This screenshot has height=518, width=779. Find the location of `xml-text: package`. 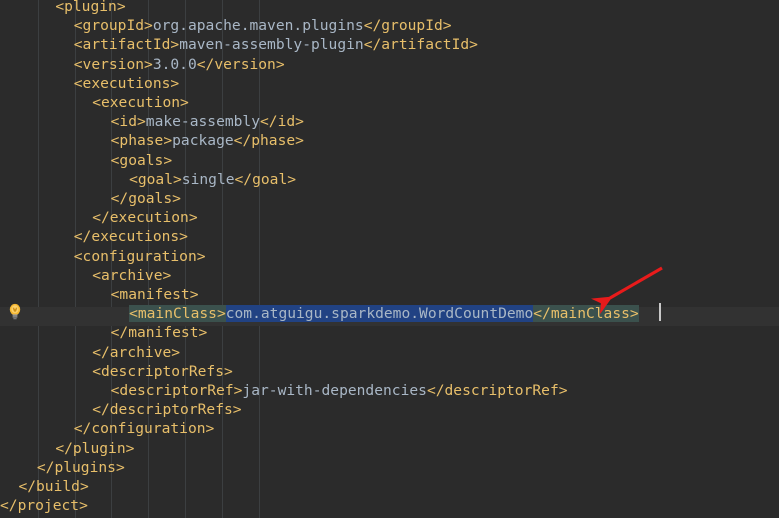

xml-text: package is located at coordinates (203, 141).